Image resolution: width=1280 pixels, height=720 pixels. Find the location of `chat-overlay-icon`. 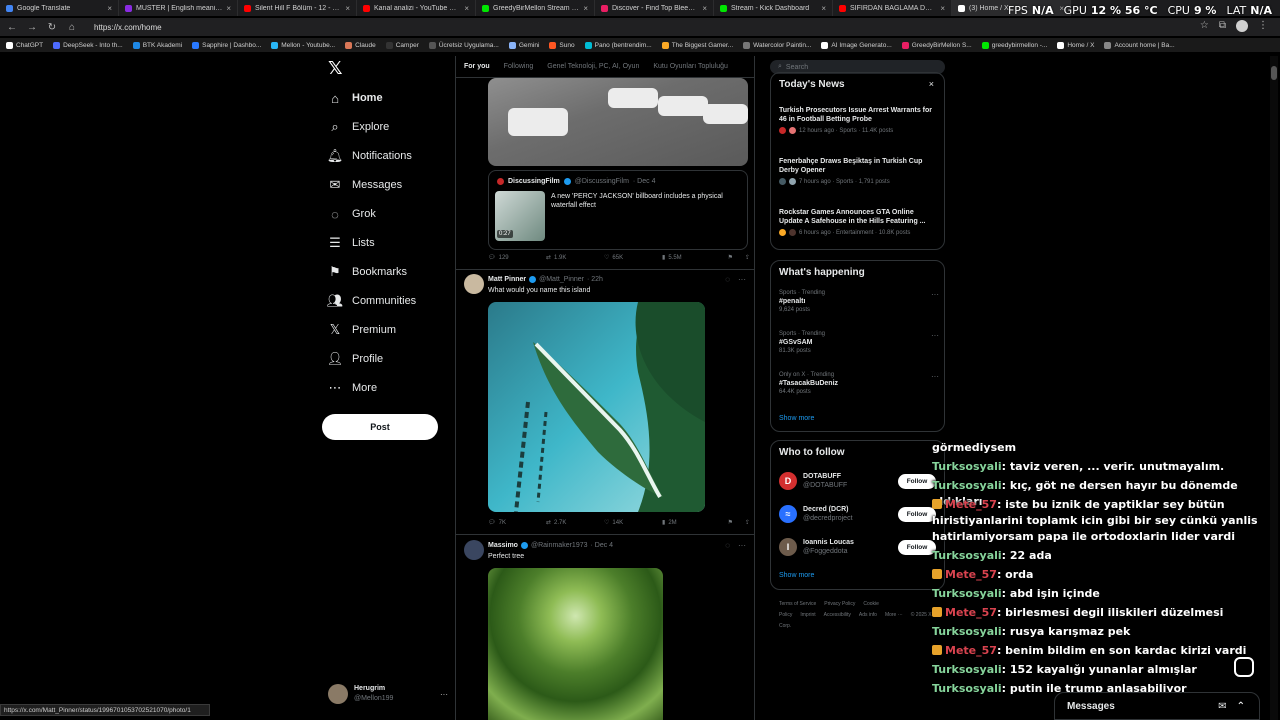

chat-overlay-icon is located at coordinates (1244, 667).